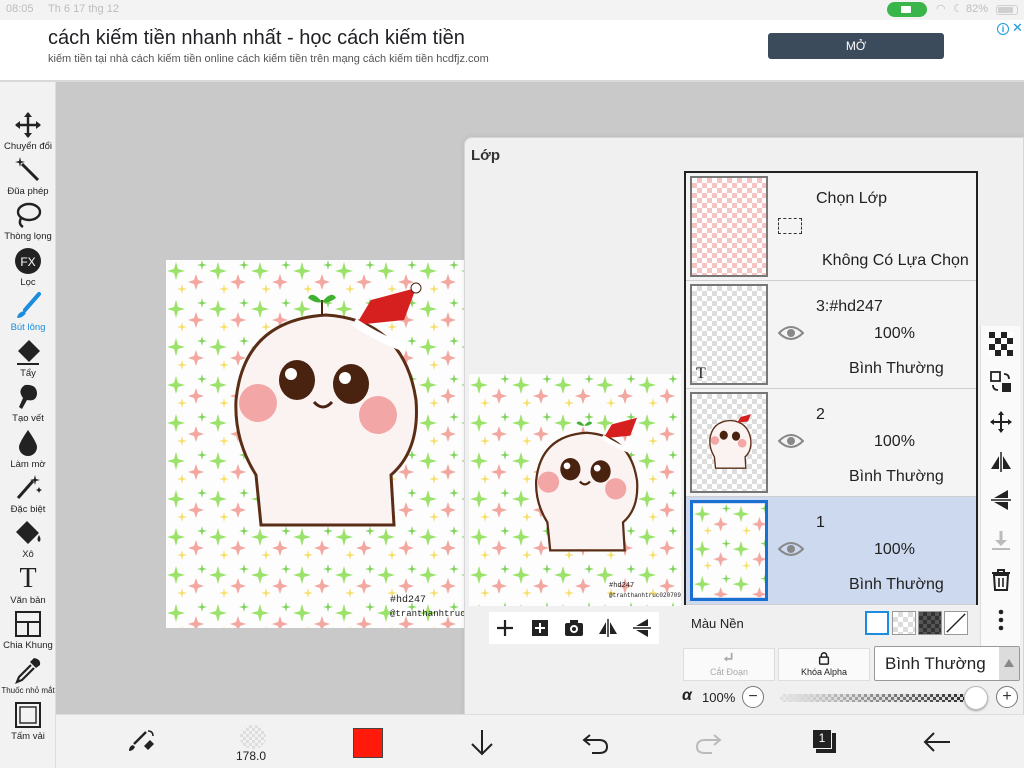 The width and height of the screenshot is (1024, 768). Describe the element at coordinates (29, 487) in the screenshot. I see `special-icon` at that location.